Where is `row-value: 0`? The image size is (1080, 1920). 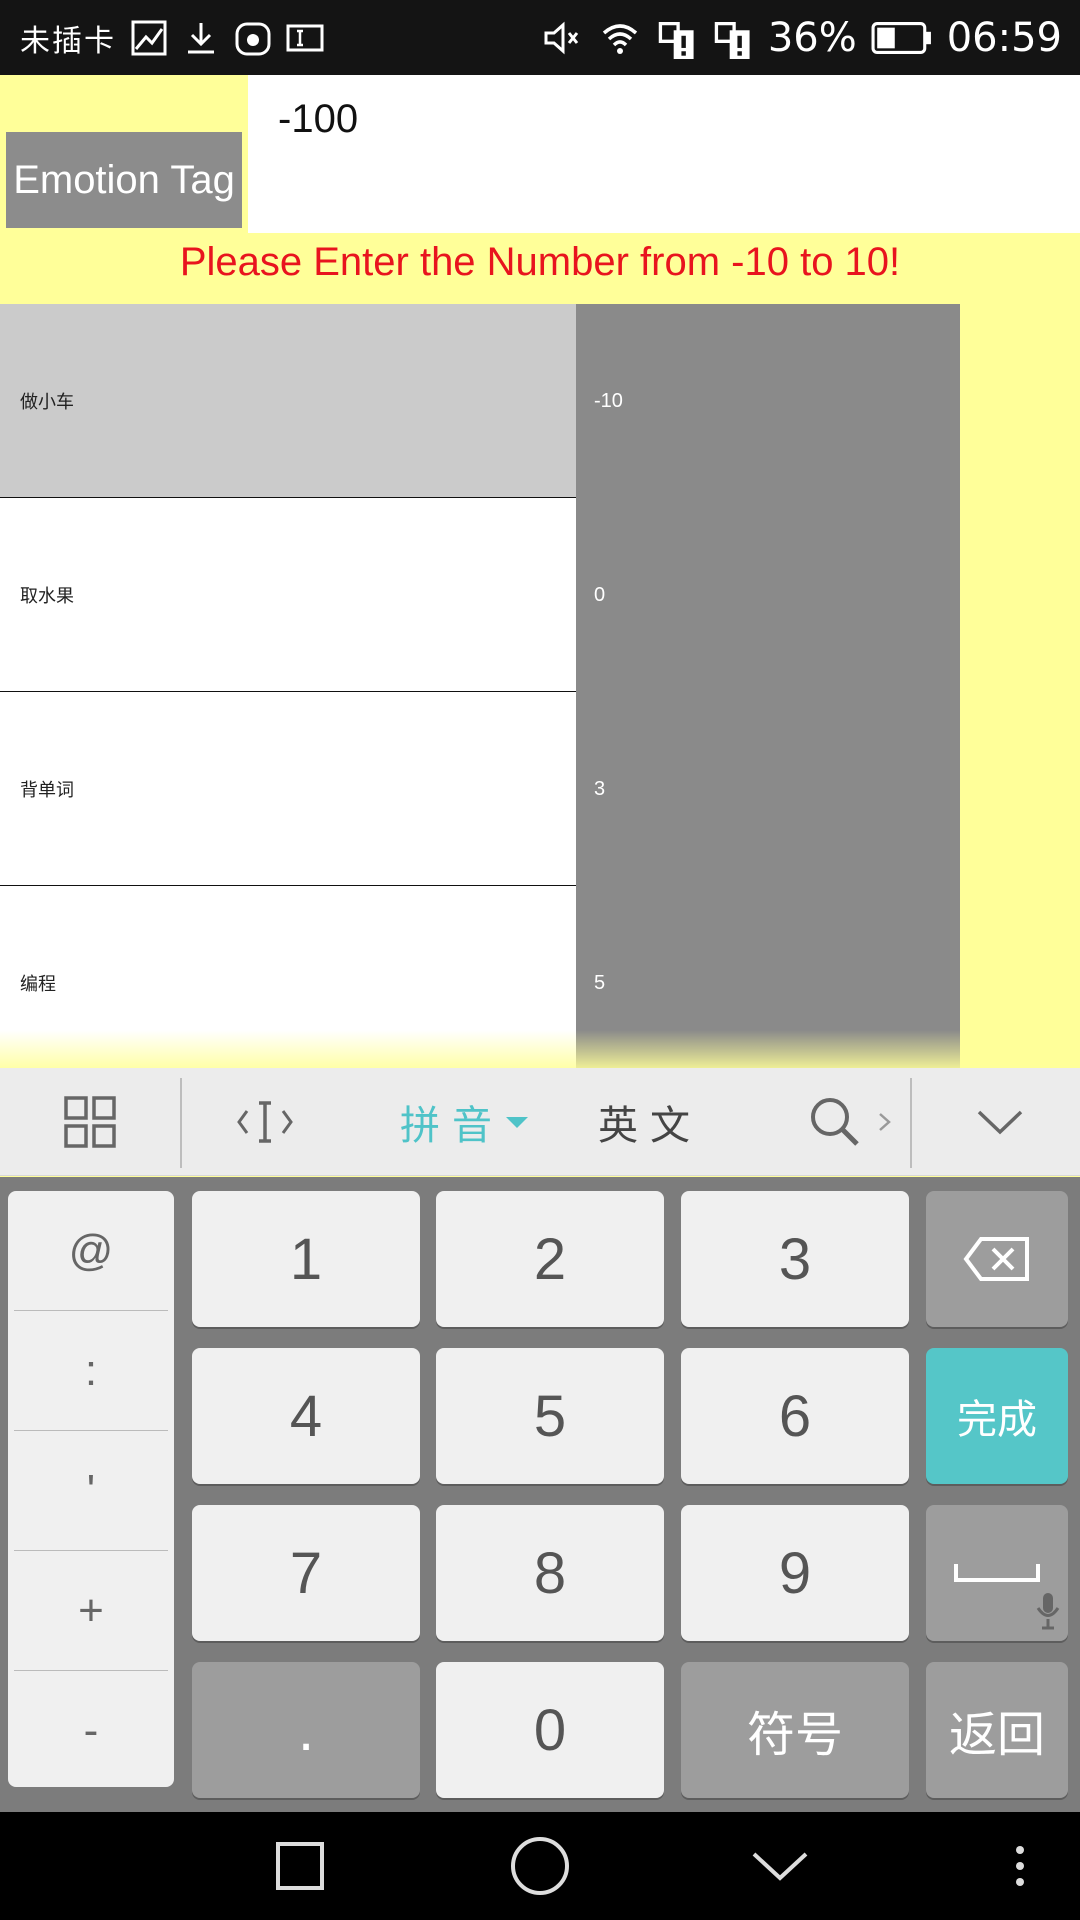
row-value: 0 is located at coordinates (768, 595).